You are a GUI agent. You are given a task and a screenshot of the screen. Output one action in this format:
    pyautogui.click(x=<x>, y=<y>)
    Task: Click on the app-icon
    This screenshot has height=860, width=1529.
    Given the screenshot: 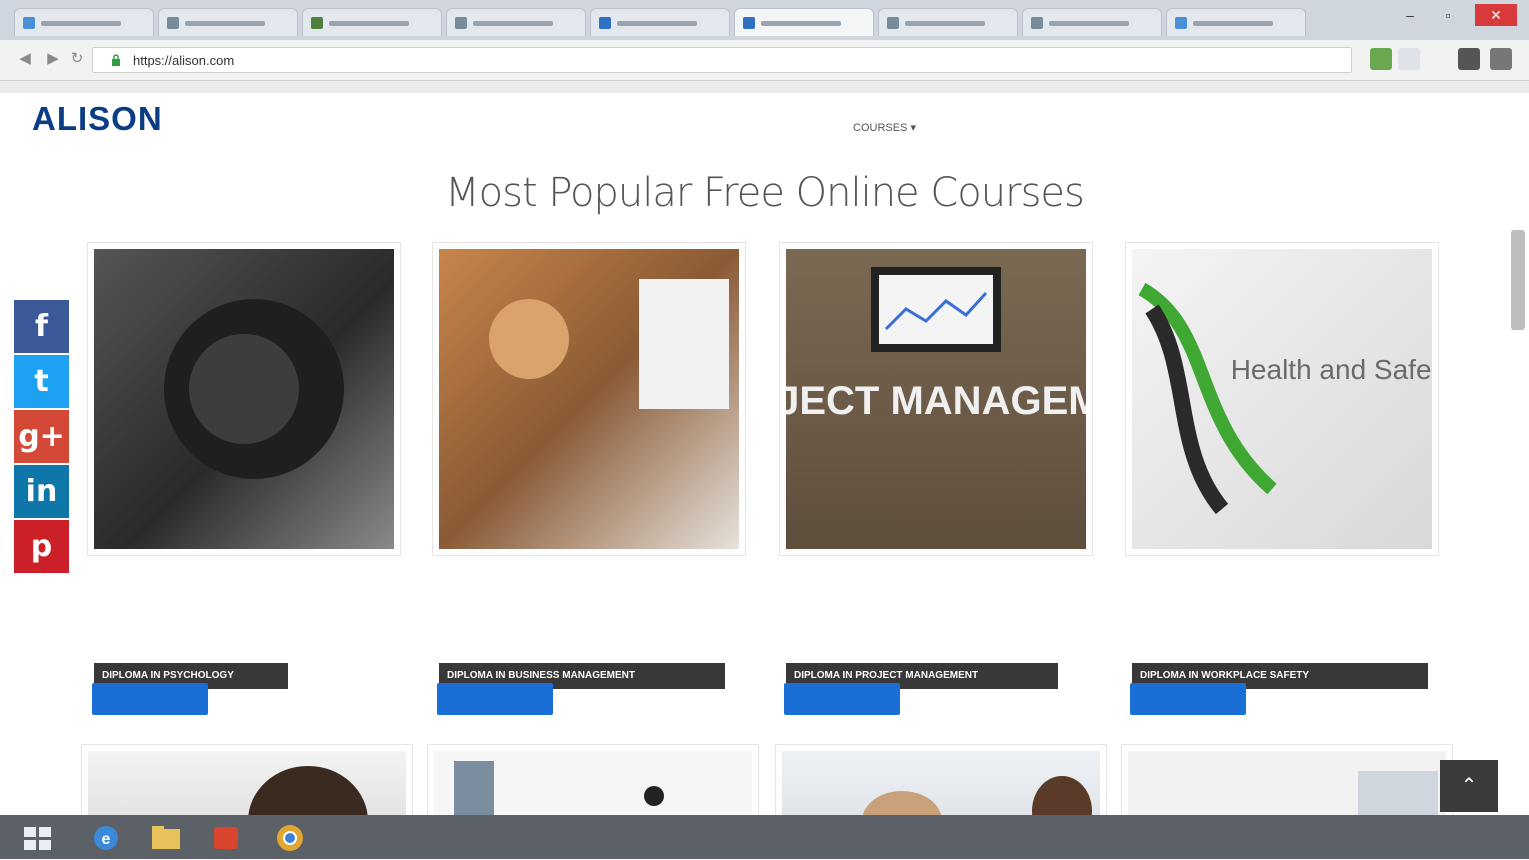 What is the action you would take?
    pyautogui.click(x=226, y=838)
    